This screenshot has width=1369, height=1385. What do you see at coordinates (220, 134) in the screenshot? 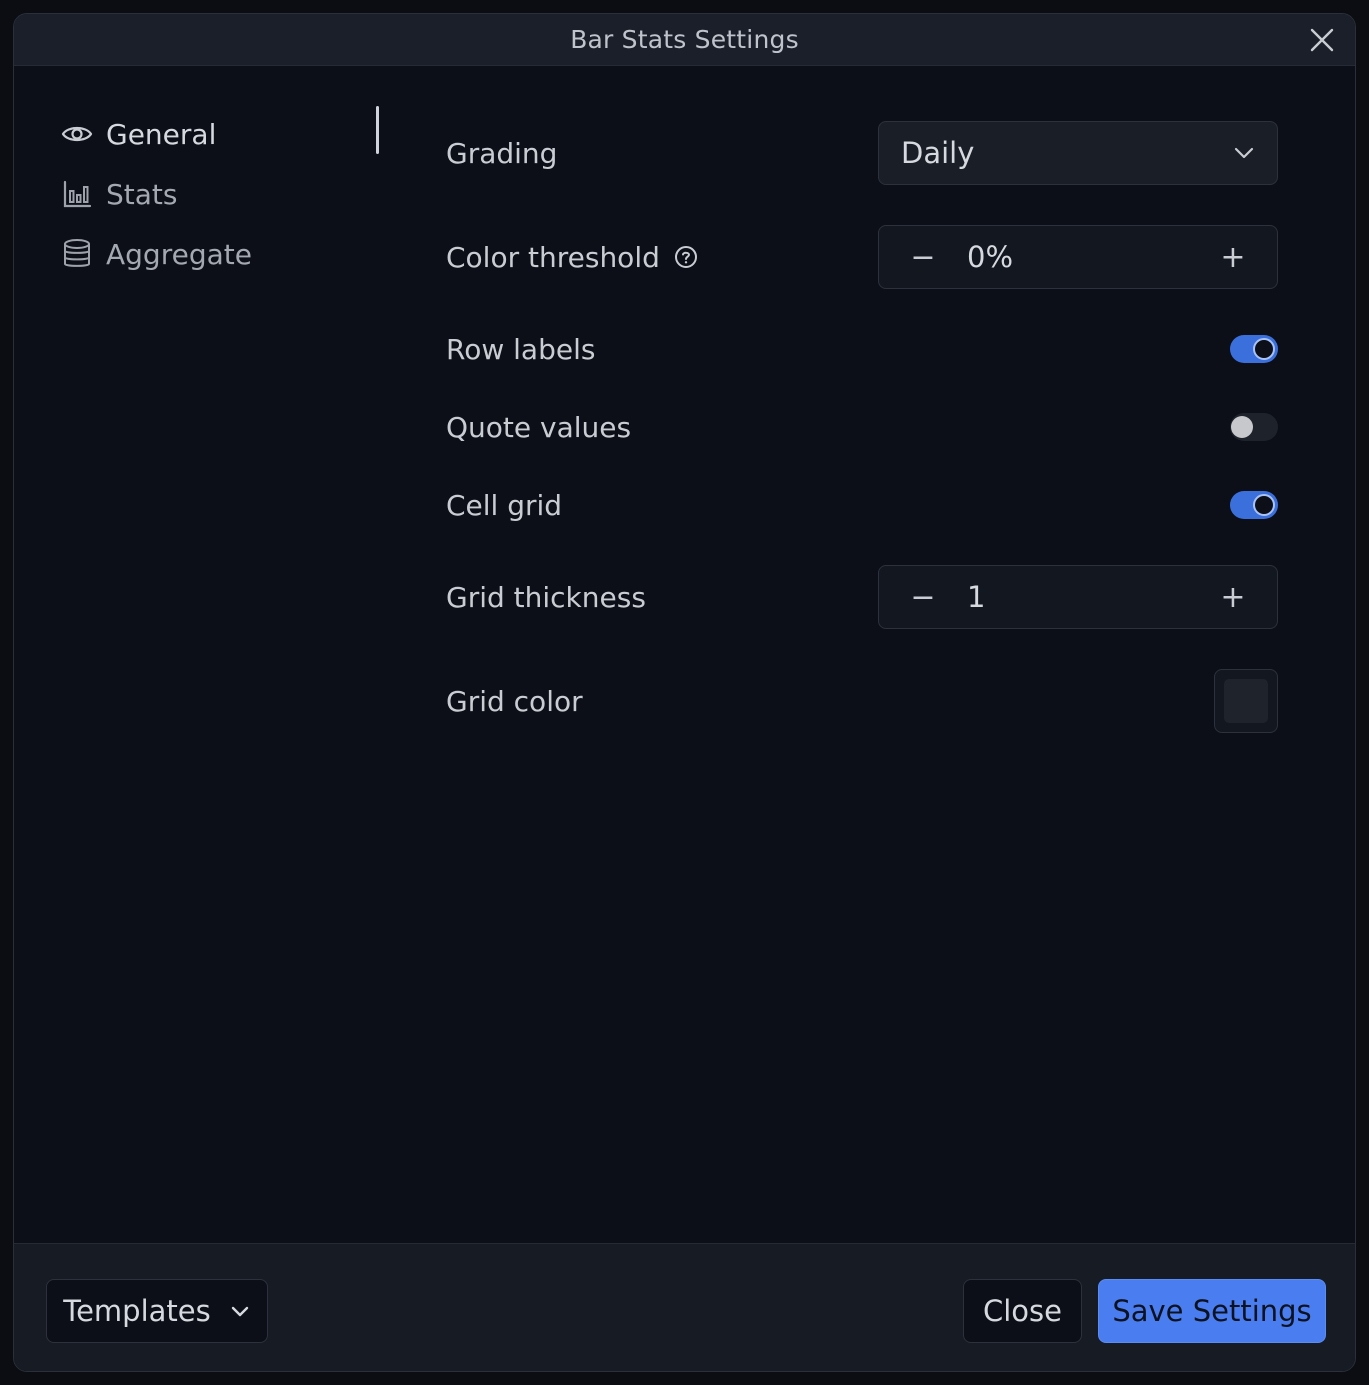
I see `sidebar-item-general: General` at bounding box center [220, 134].